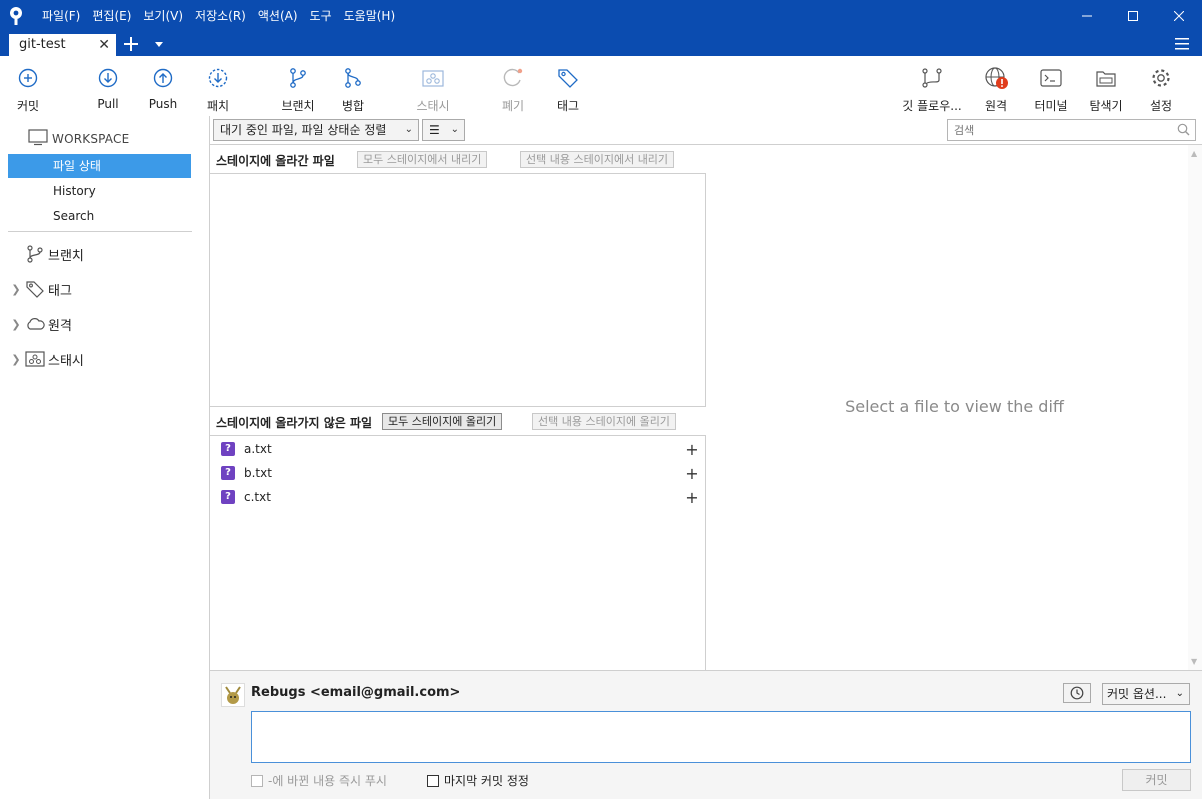 The width and height of the screenshot is (1202, 799). I want to click on view-mode-dropdown: ☰ ⌄, so click(443, 130).